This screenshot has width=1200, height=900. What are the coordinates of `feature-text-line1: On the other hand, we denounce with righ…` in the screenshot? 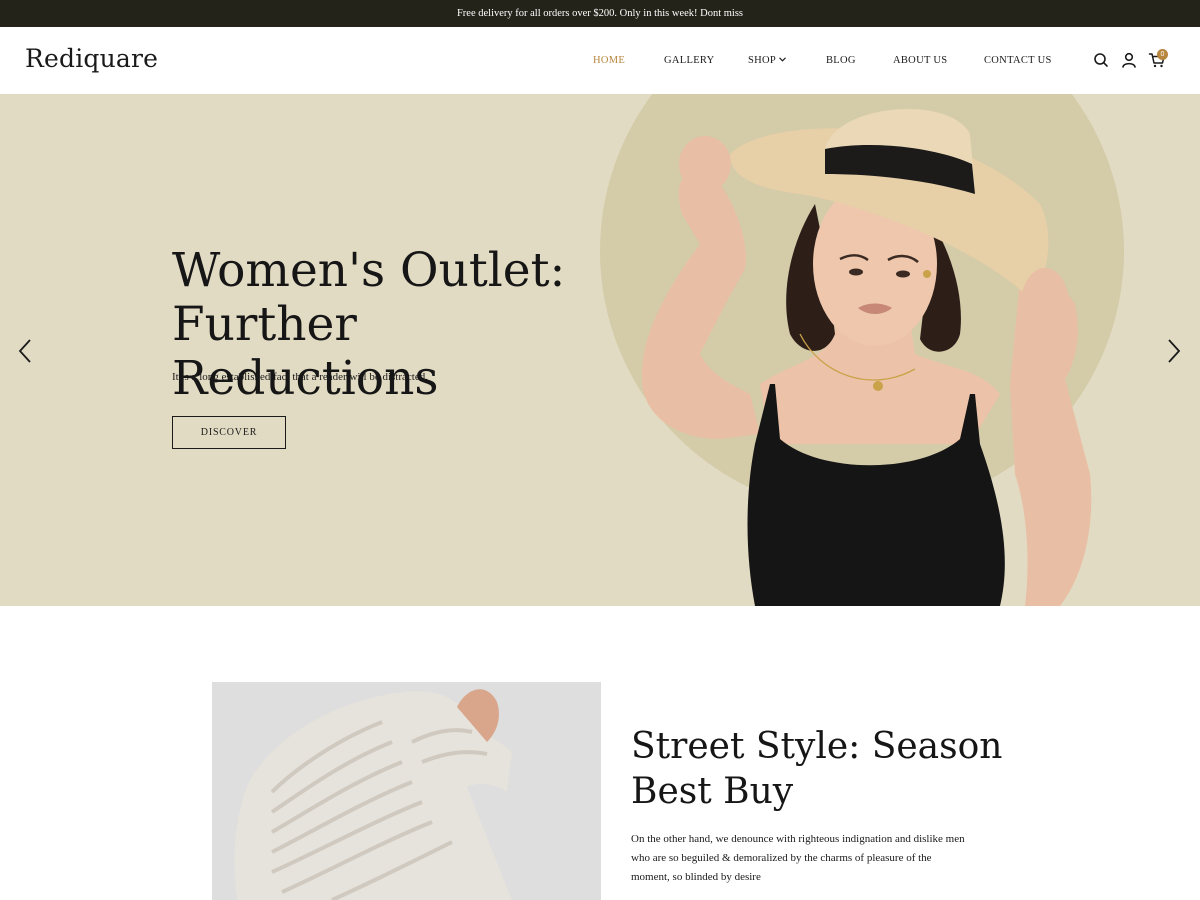 It's located at (798, 839).